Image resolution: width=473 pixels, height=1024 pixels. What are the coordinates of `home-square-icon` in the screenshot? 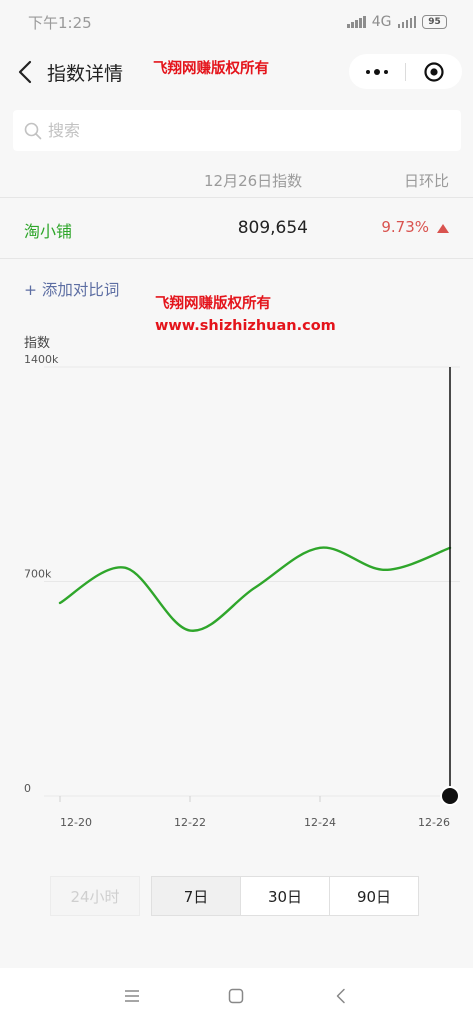 It's located at (236, 996).